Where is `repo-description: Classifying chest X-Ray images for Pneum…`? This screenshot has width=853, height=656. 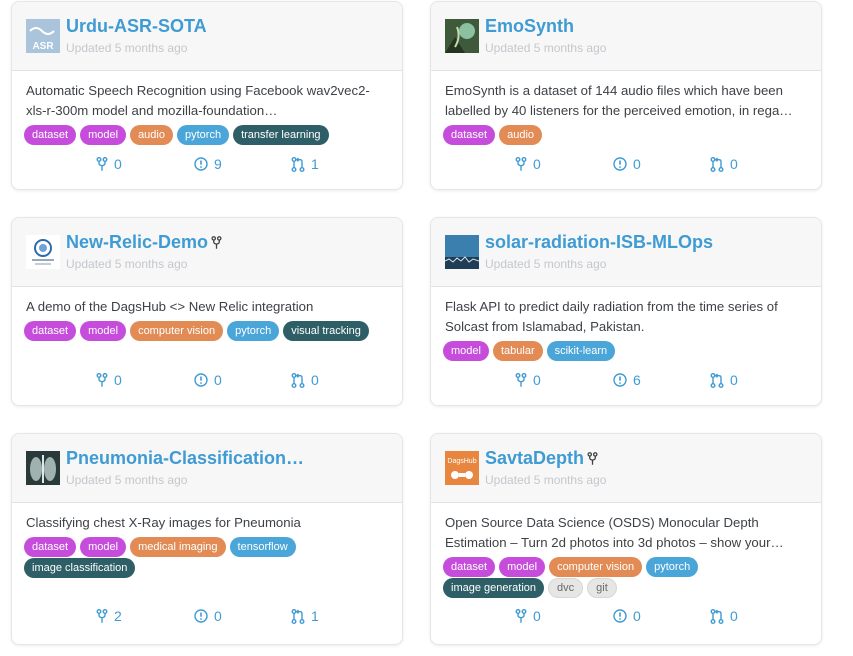 repo-description: Classifying chest X-Ray images for Pneum… is located at coordinates (163, 522).